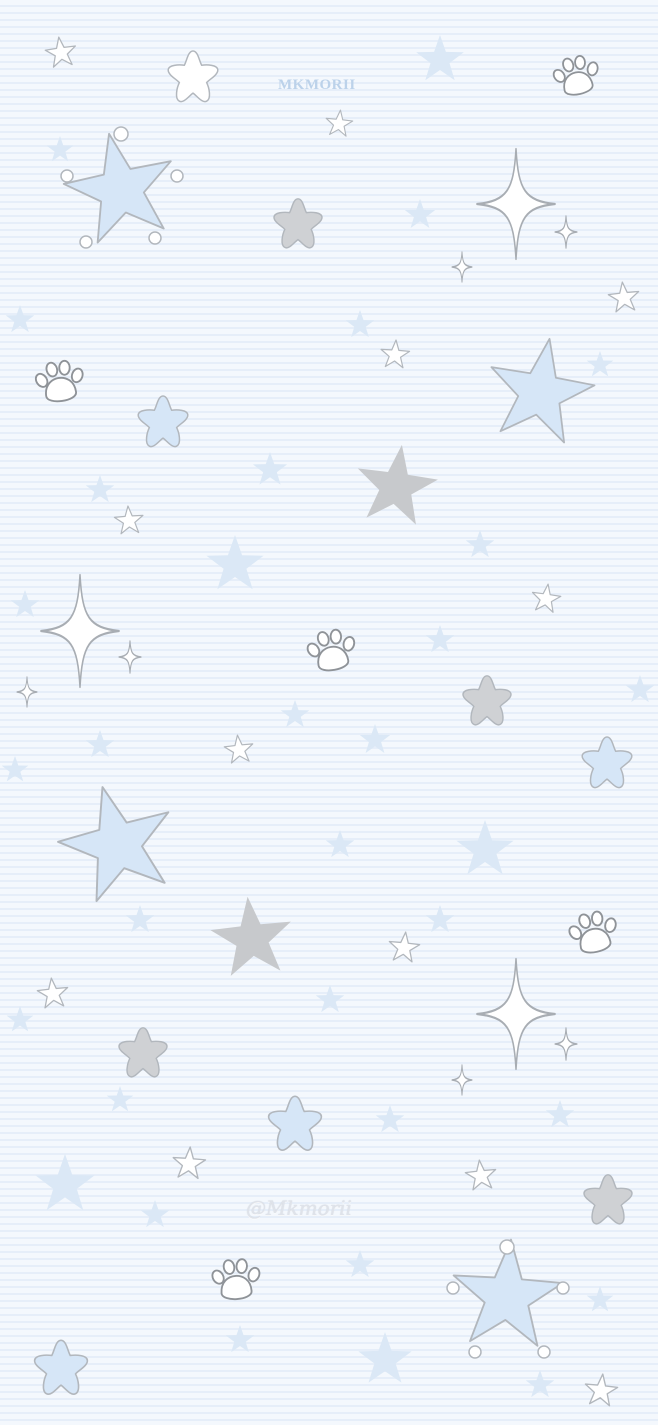 This screenshot has height=1425, width=658. Describe the element at coordinates (299, 1208) in the screenshot. I see `signature-text: @Mkmorii` at that location.